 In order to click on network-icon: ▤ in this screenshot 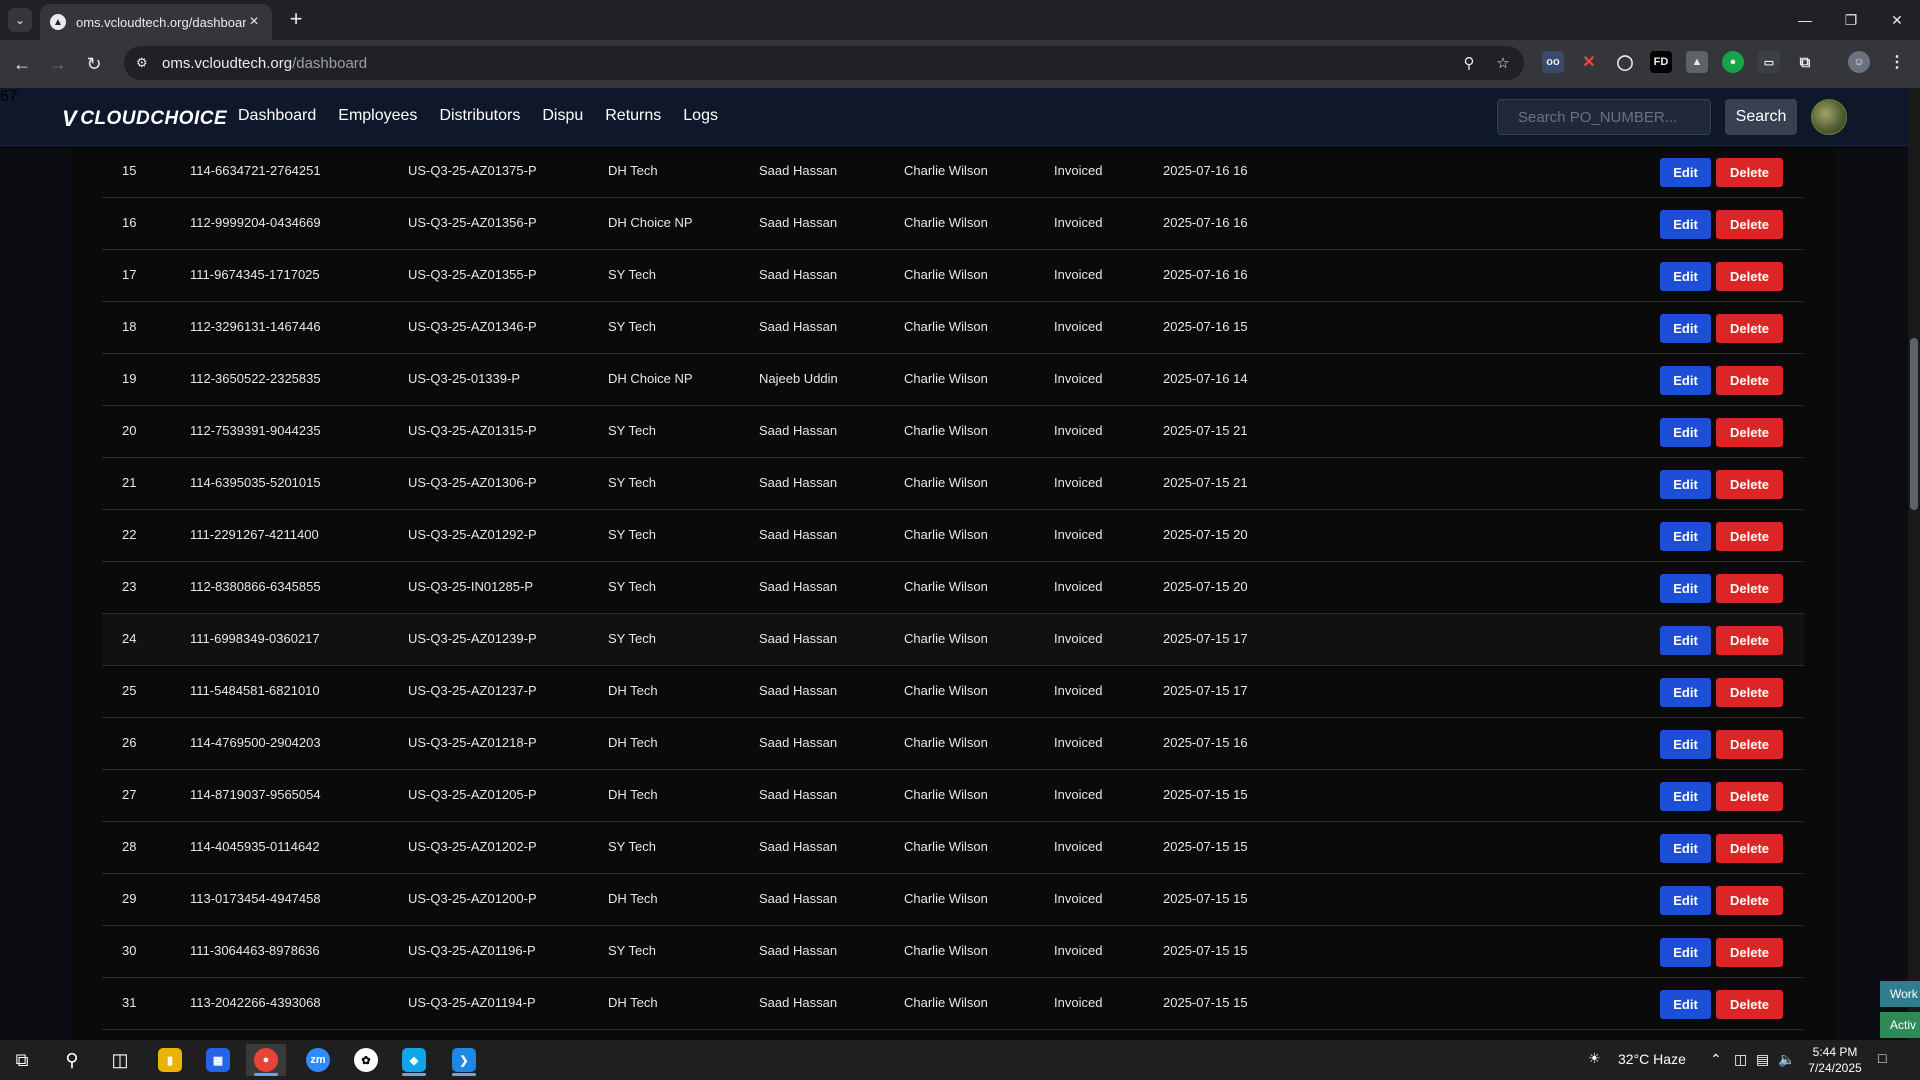, I will do `click(1762, 1059)`.